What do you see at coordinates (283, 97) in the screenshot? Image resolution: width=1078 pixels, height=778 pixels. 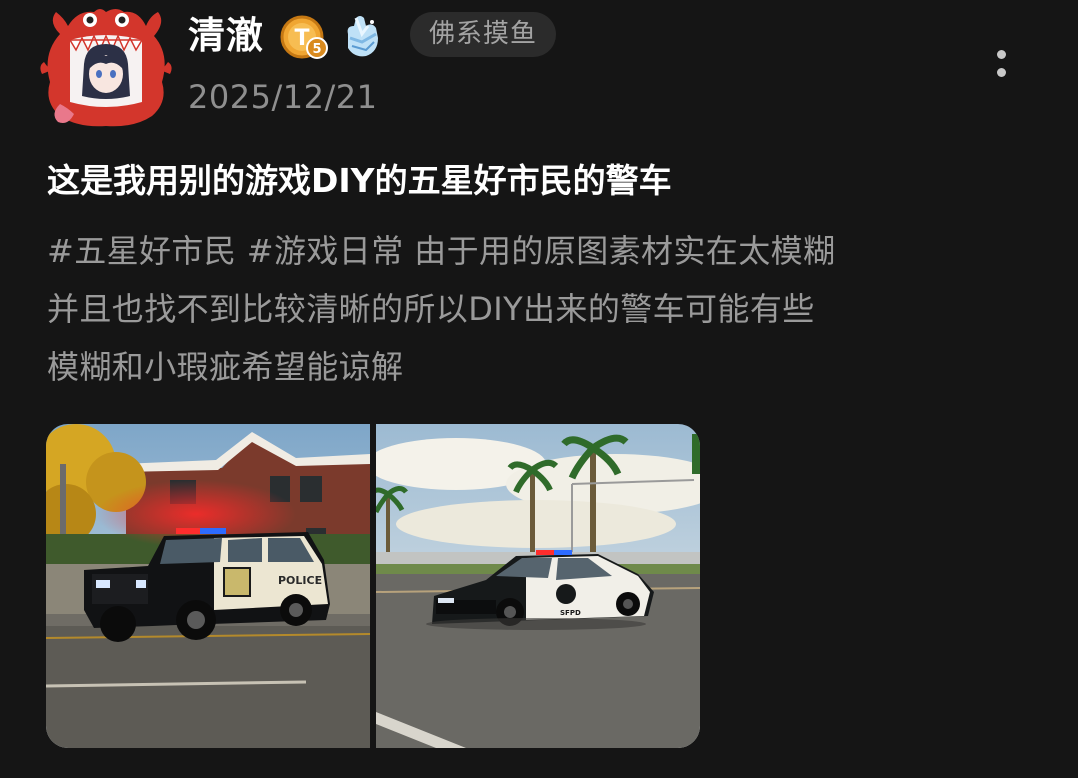 I see `post-date: 2025/12/21` at bounding box center [283, 97].